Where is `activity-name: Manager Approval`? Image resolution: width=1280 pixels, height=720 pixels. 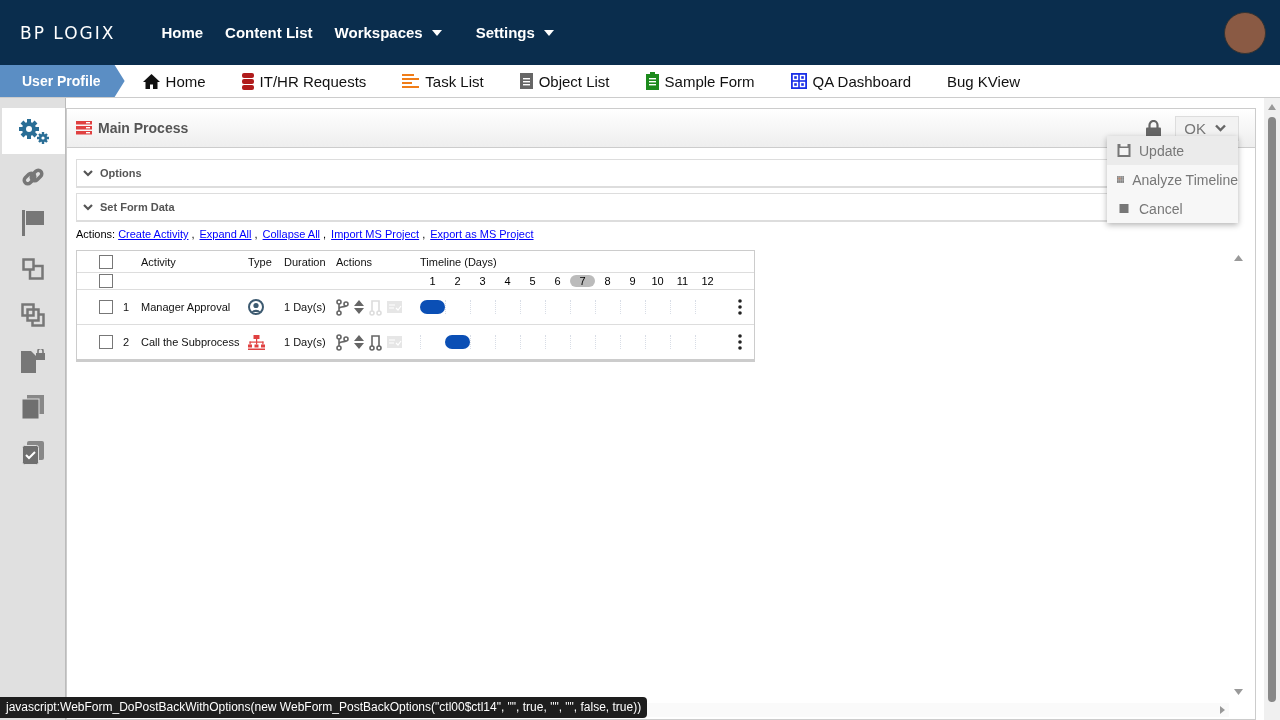 activity-name: Manager Approval is located at coordinates (186, 307).